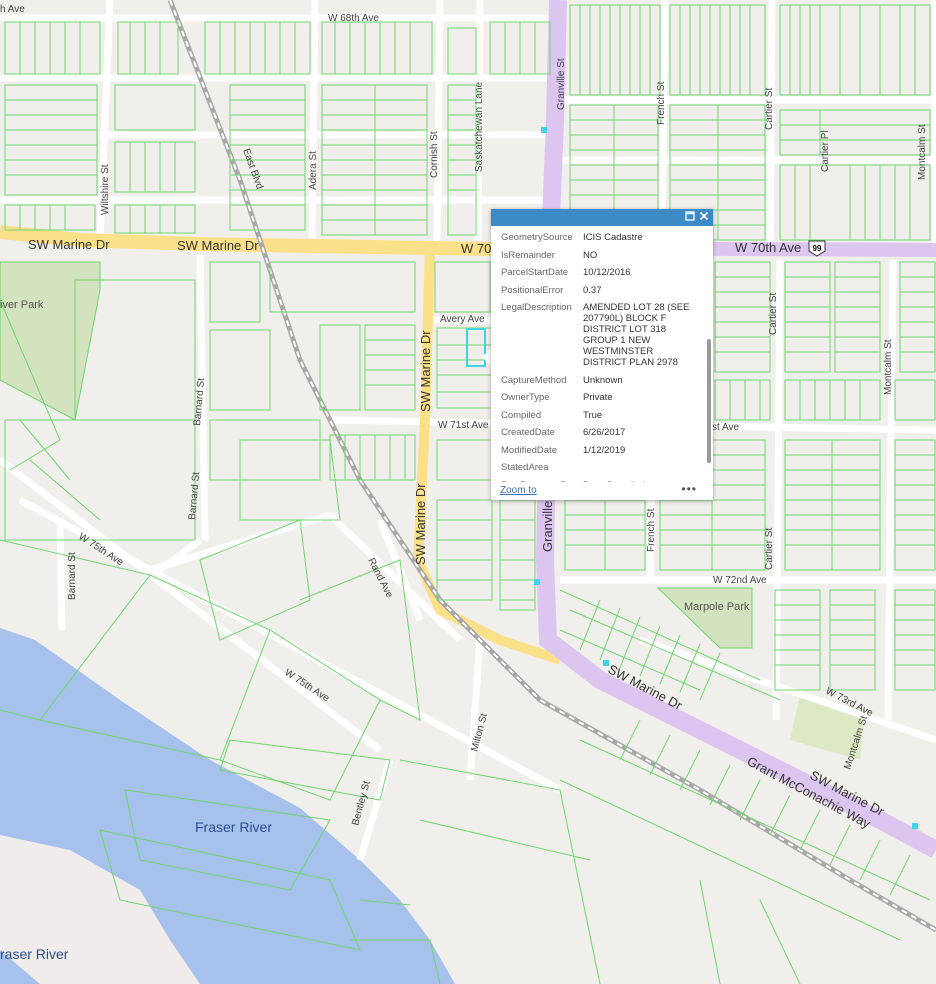  What do you see at coordinates (598, 397) in the screenshot?
I see `attribute-value: Private` at bounding box center [598, 397].